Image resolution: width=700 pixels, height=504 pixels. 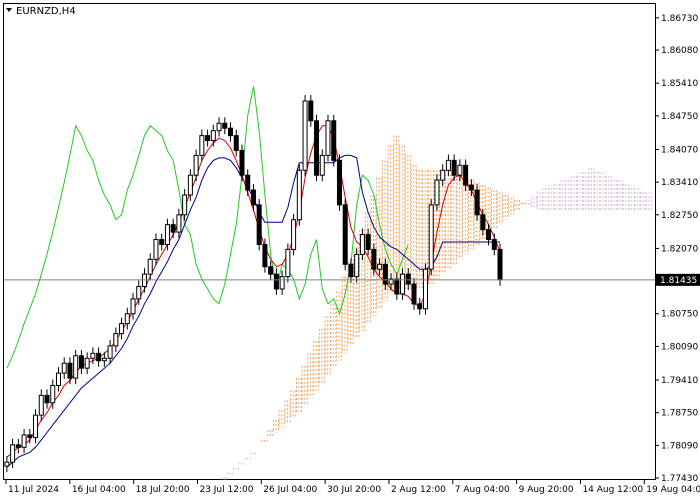 What do you see at coordinates (679, 51) in the screenshot?
I see `y-tick-label: 1.86080` at bounding box center [679, 51].